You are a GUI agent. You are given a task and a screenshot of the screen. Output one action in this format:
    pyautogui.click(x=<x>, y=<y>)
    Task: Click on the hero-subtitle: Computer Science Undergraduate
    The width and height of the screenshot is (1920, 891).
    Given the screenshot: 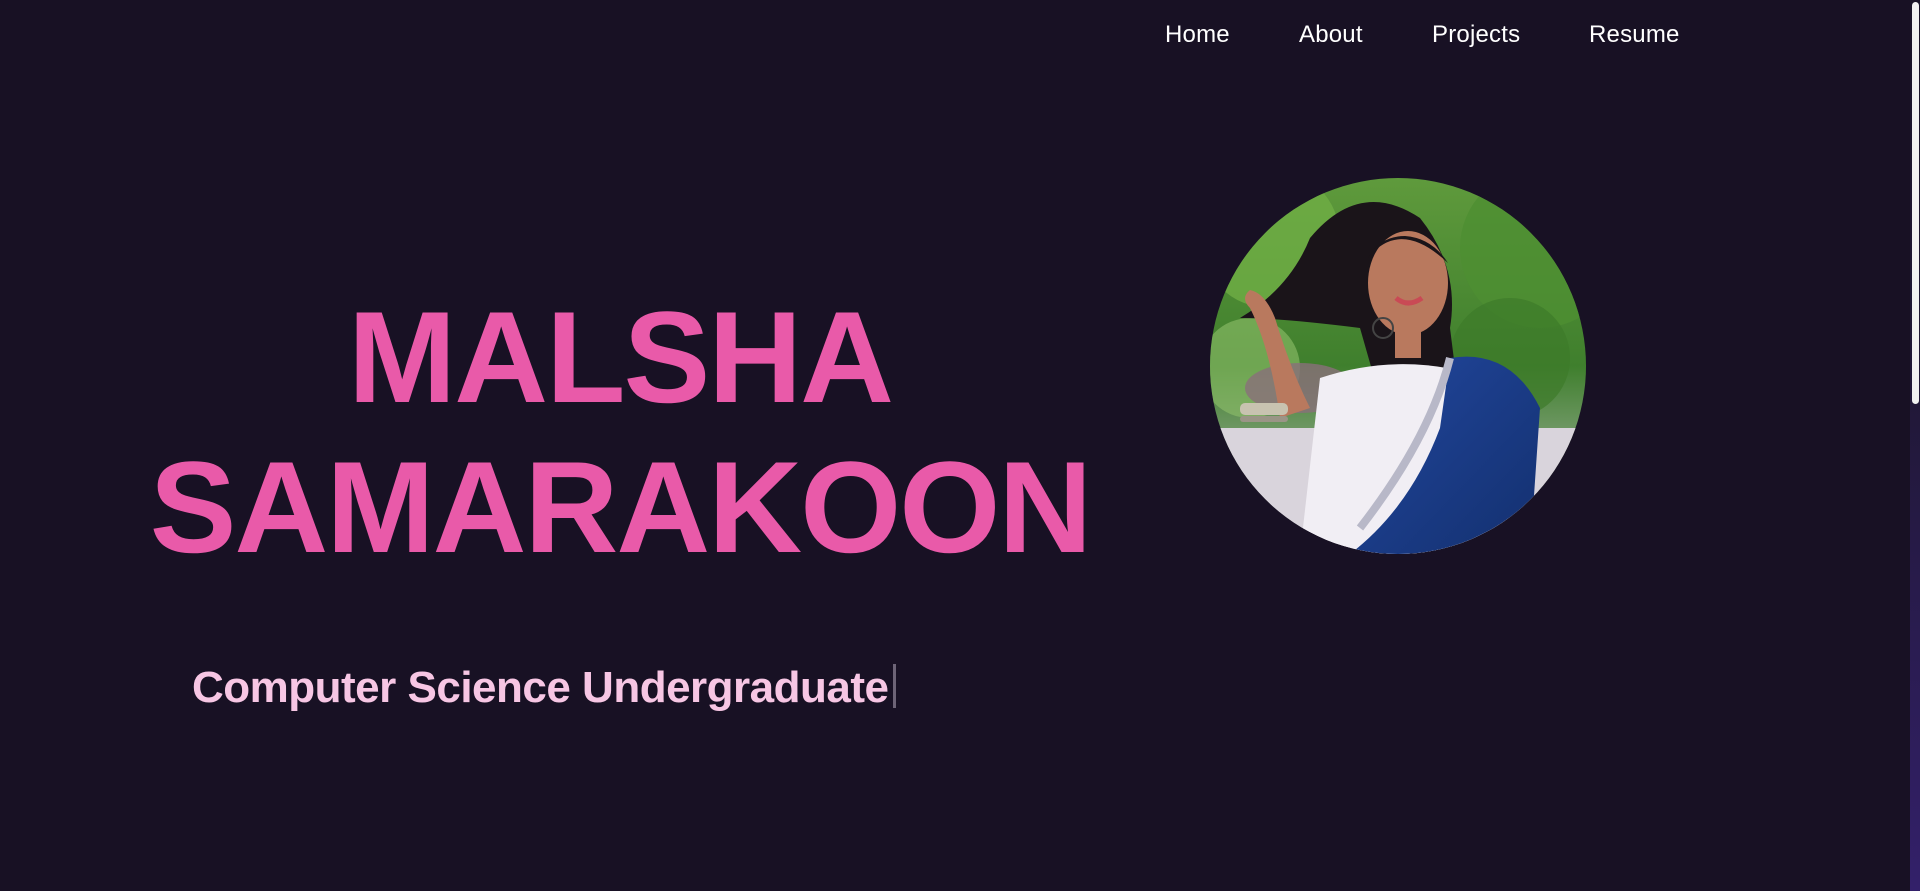 What is the action you would take?
    pyautogui.click(x=540, y=687)
    